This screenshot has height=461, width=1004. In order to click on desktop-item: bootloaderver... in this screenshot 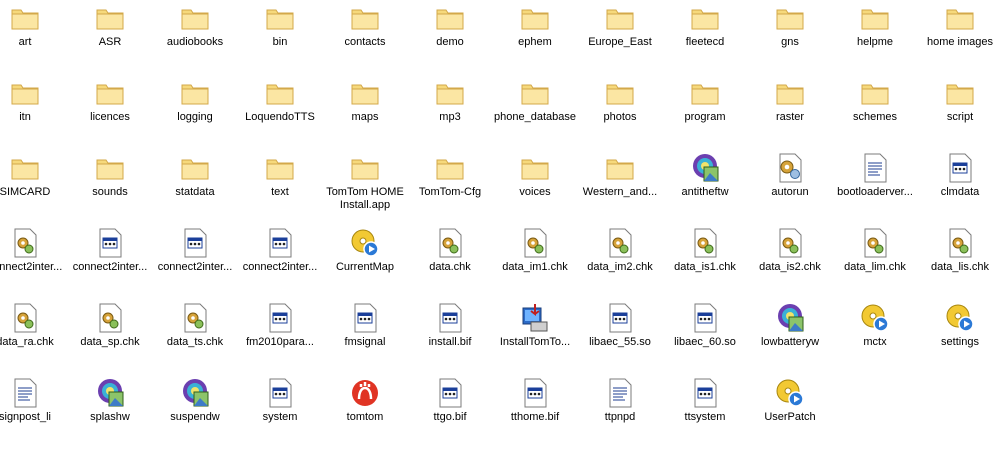, I will do `click(875, 188)`.